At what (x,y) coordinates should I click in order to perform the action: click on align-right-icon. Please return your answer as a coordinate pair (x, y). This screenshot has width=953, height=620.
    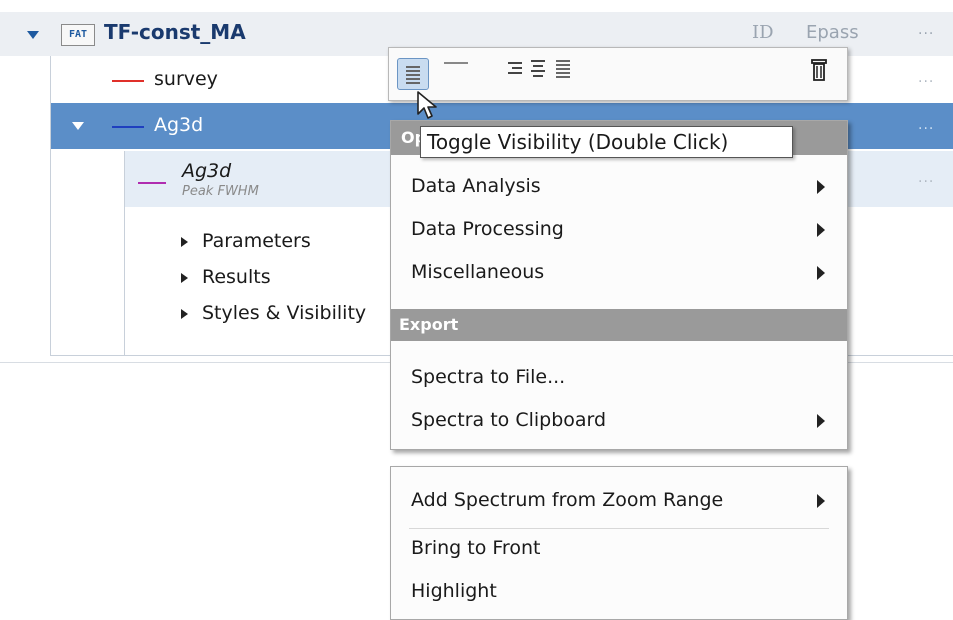
    Looking at the image, I should click on (513, 69).